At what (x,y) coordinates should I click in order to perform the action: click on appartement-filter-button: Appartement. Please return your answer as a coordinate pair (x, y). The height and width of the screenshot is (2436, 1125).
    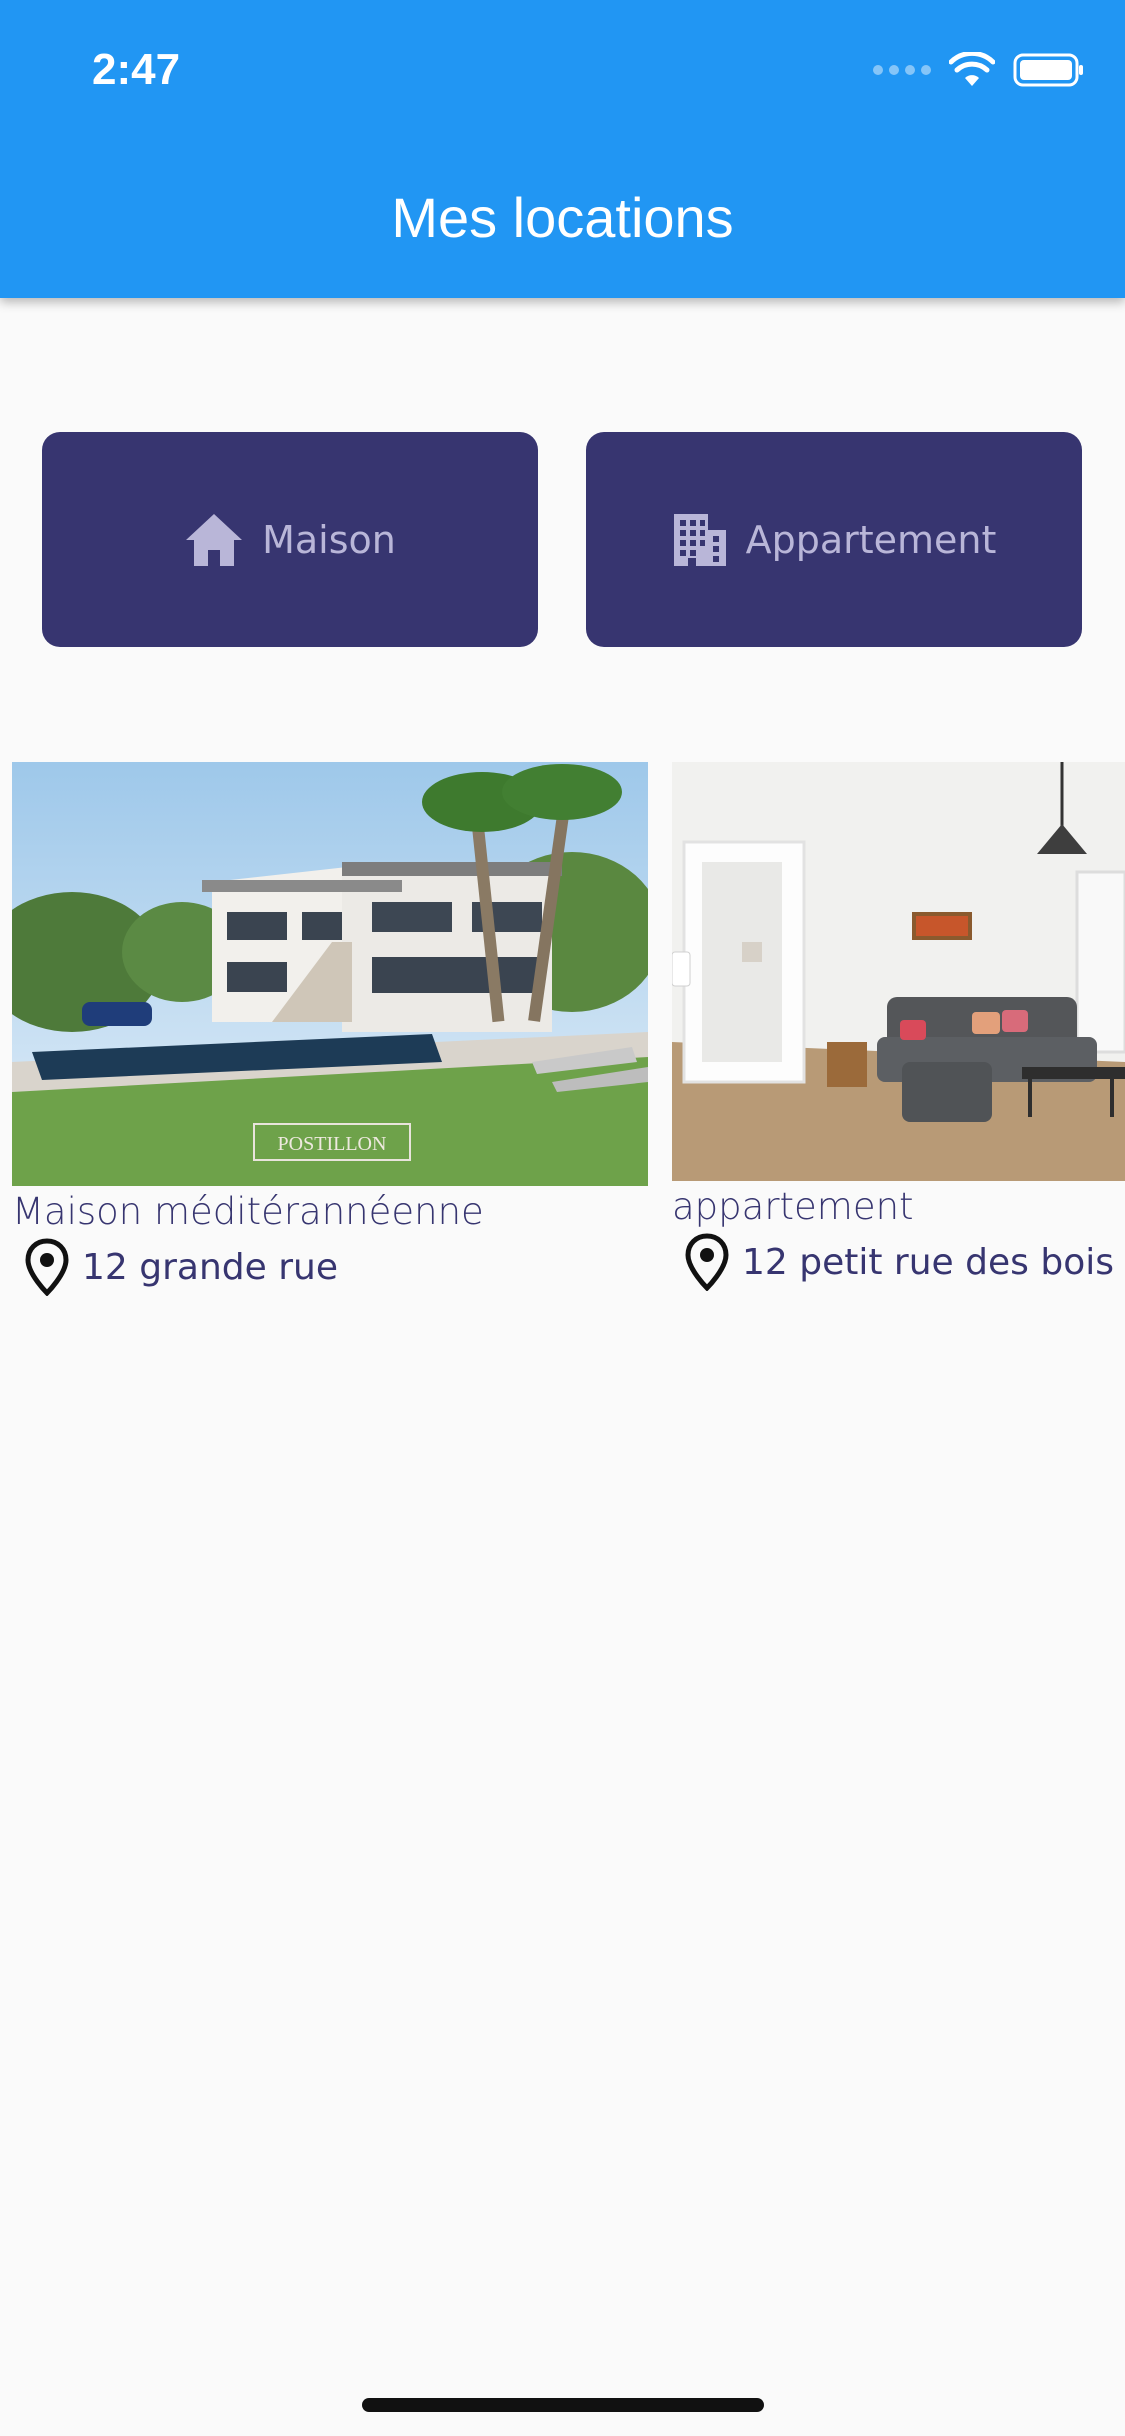
    Looking at the image, I should click on (834, 539).